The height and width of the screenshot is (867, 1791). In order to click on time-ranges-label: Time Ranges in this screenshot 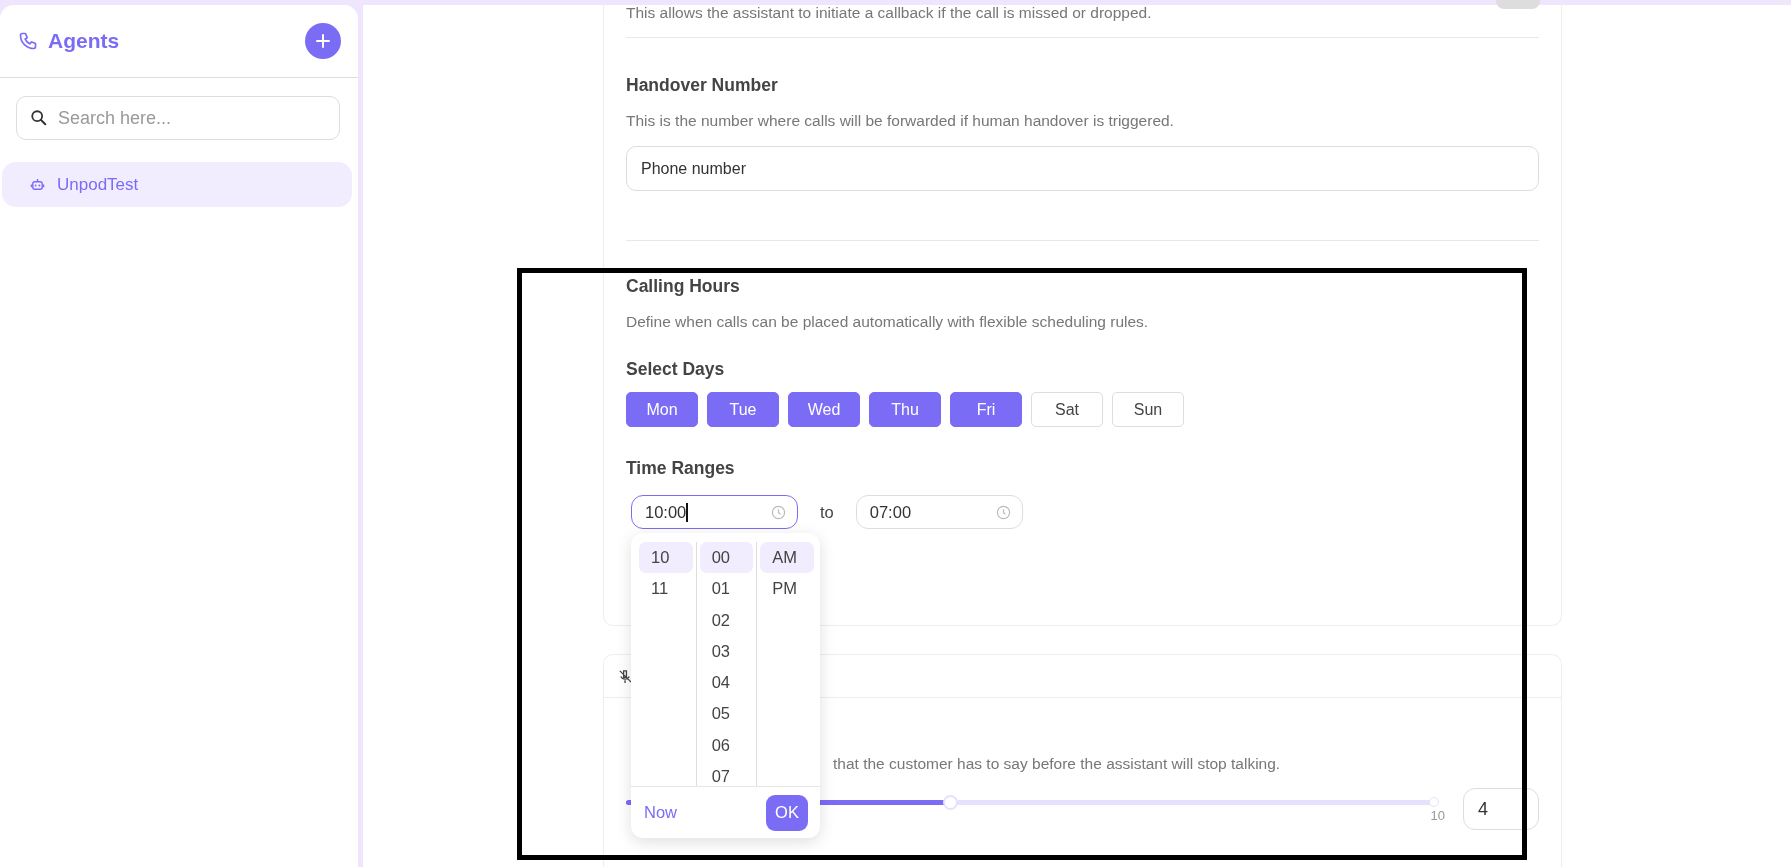, I will do `click(681, 468)`.